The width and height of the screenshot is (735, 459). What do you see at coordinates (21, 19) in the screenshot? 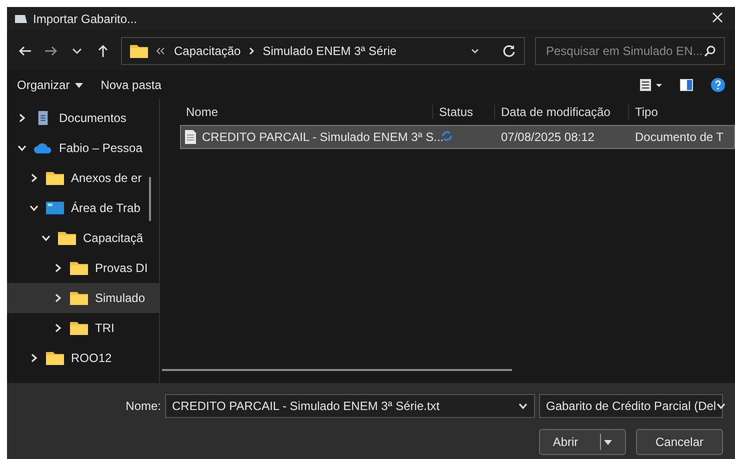
I see `app-icon` at bounding box center [21, 19].